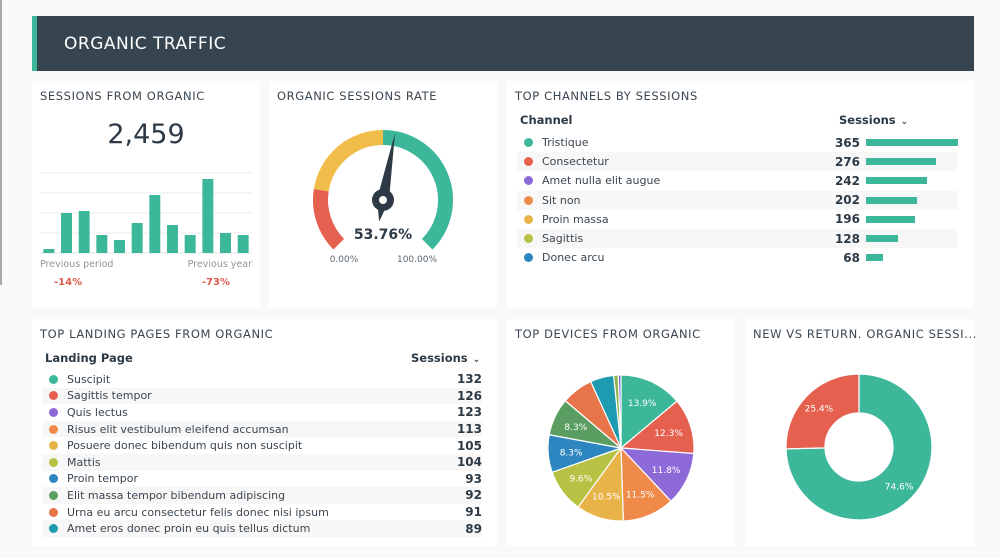 Image resolution: width=1000 pixels, height=558 pixels. I want to click on row-label: Proin massa, so click(575, 219).